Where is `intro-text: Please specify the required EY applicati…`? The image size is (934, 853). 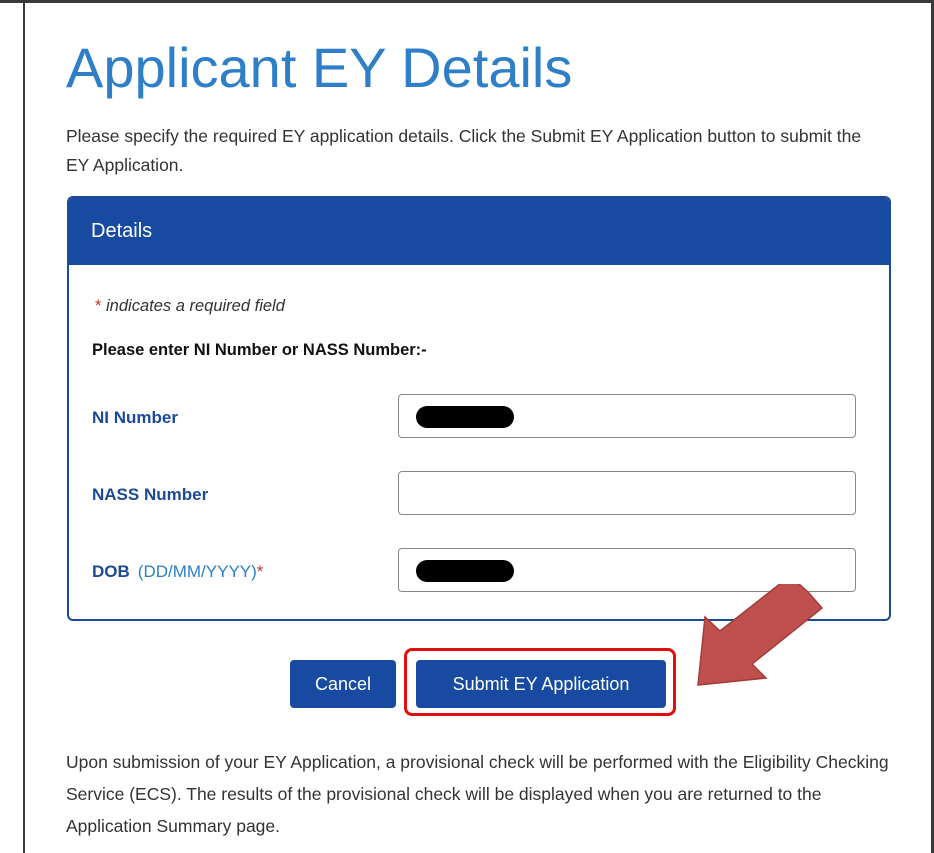 intro-text: Please specify the required EY applicati… is located at coordinates (464, 150).